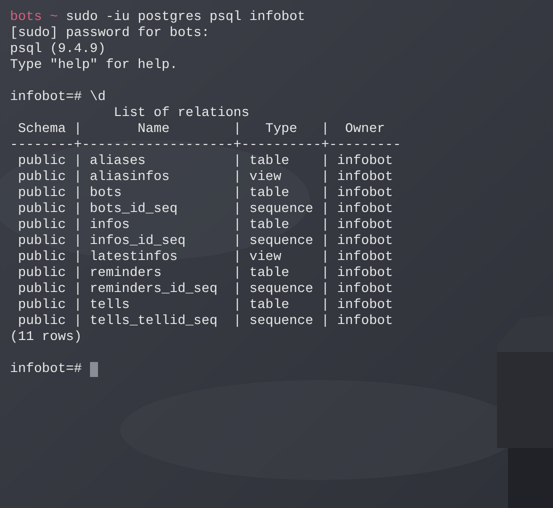 Image resolution: width=553 pixels, height=508 pixels. I want to click on output-line: infobot=# \d, so click(58, 97).